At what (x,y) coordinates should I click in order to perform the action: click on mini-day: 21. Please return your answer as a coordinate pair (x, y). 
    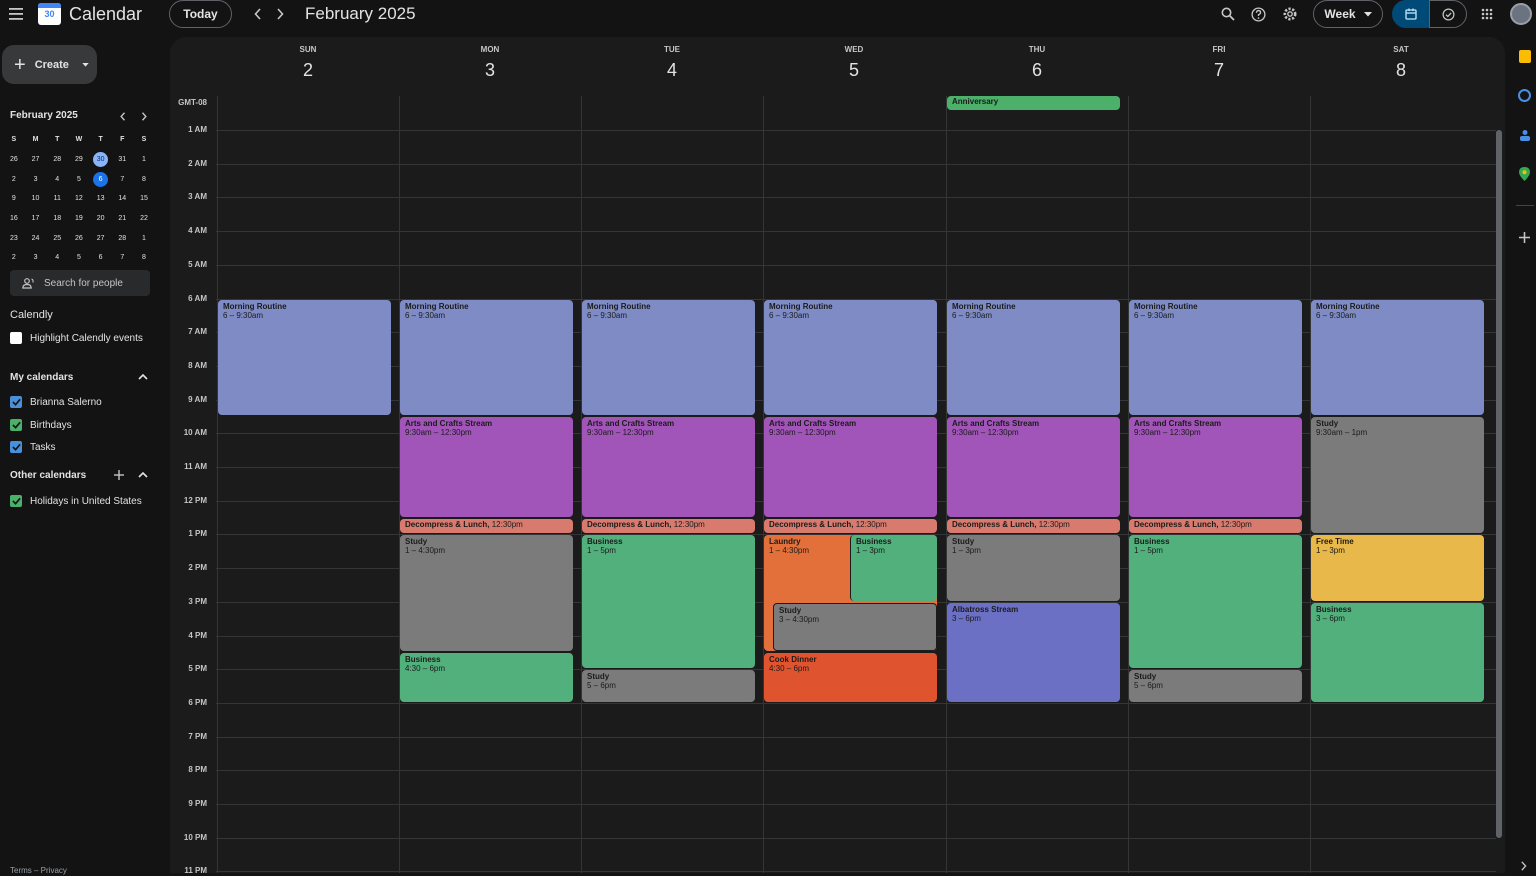
    Looking at the image, I should click on (122, 218).